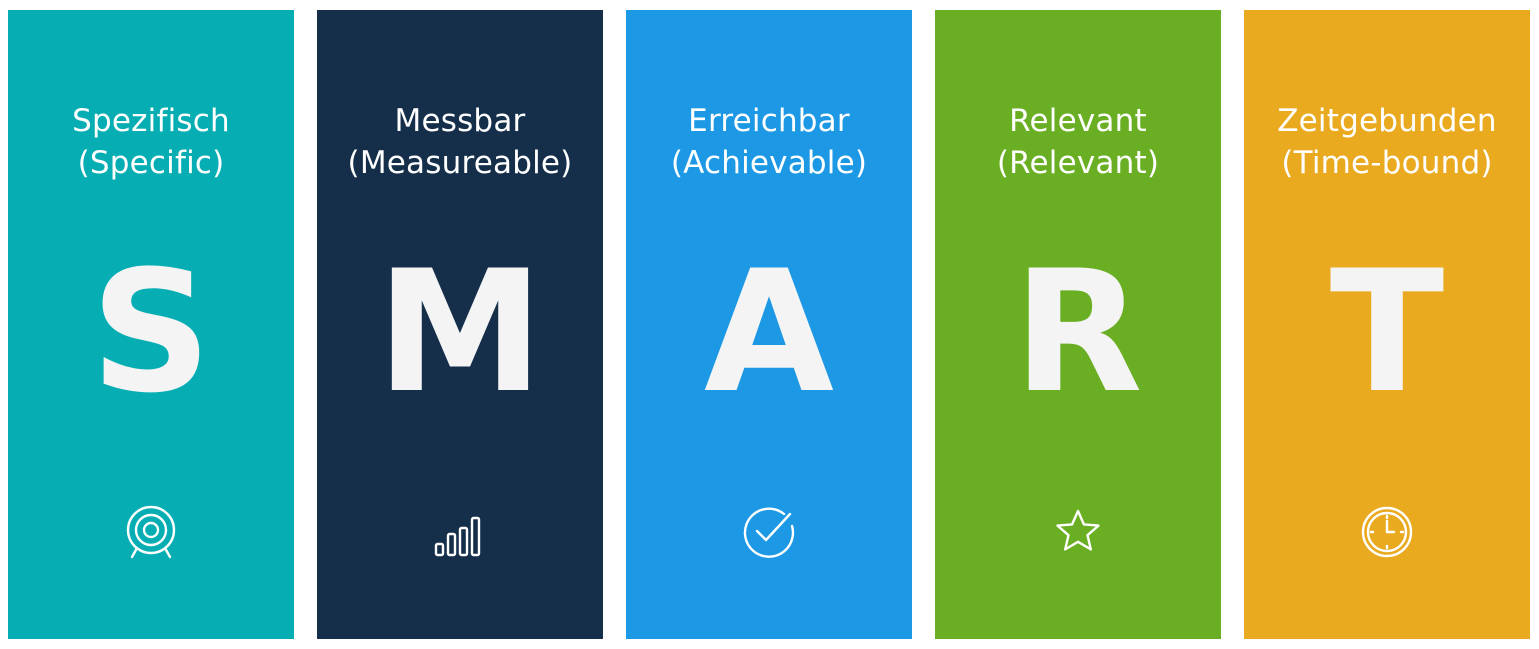  What do you see at coordinates (1387, 121) in the screenshot?
I see `panel-title-german: Zeitgebunden` at bounding box center [1387, 121].